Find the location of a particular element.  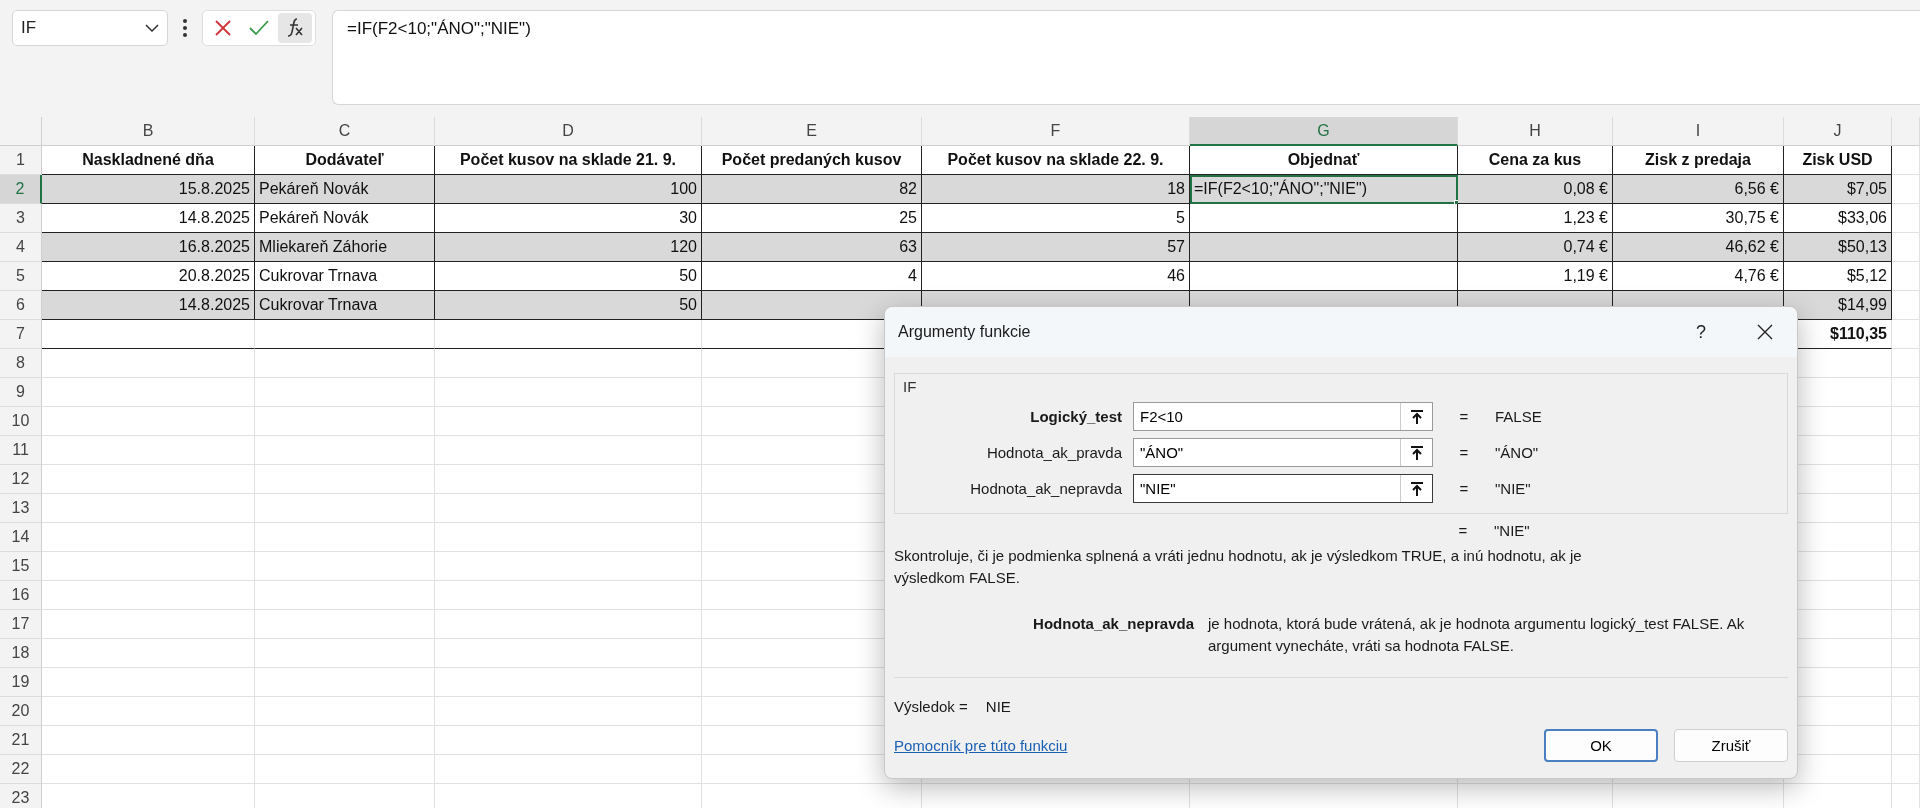

row-header: 5 is located at coordinates (21, 276).